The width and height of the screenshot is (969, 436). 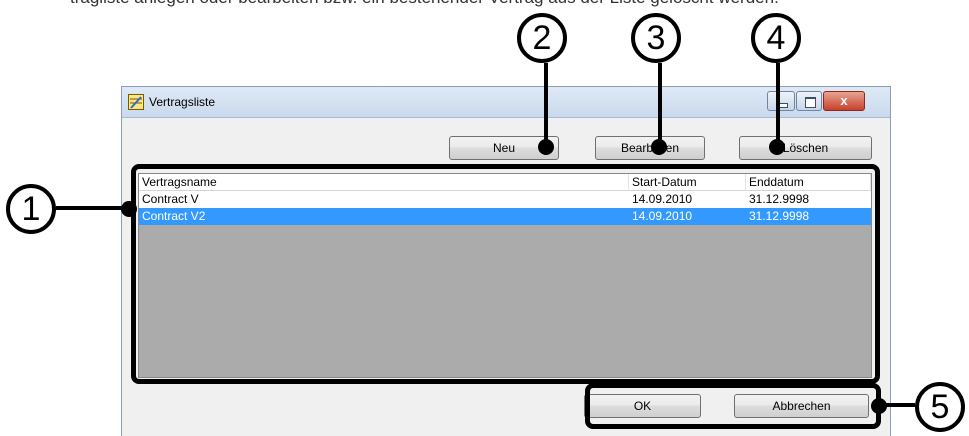 What do you see at coordinates (805, 148) in the screenshot?
I see `delete-button: Löschen` at bounding box center [805, 148].